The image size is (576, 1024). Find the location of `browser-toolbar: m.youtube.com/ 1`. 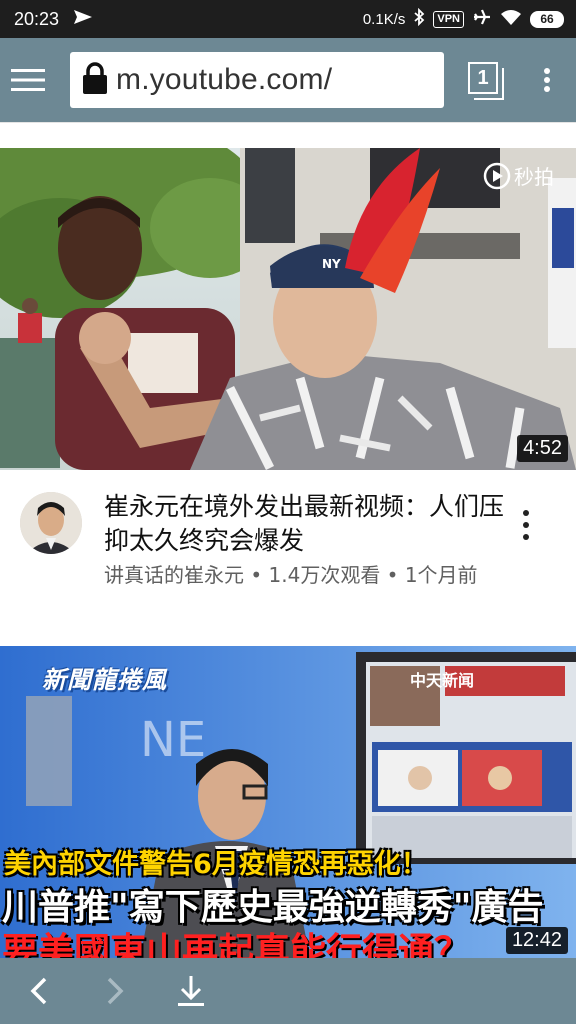

browser-toolbar: m.youtube.com/ 1 is located at coordinates (288, 80).